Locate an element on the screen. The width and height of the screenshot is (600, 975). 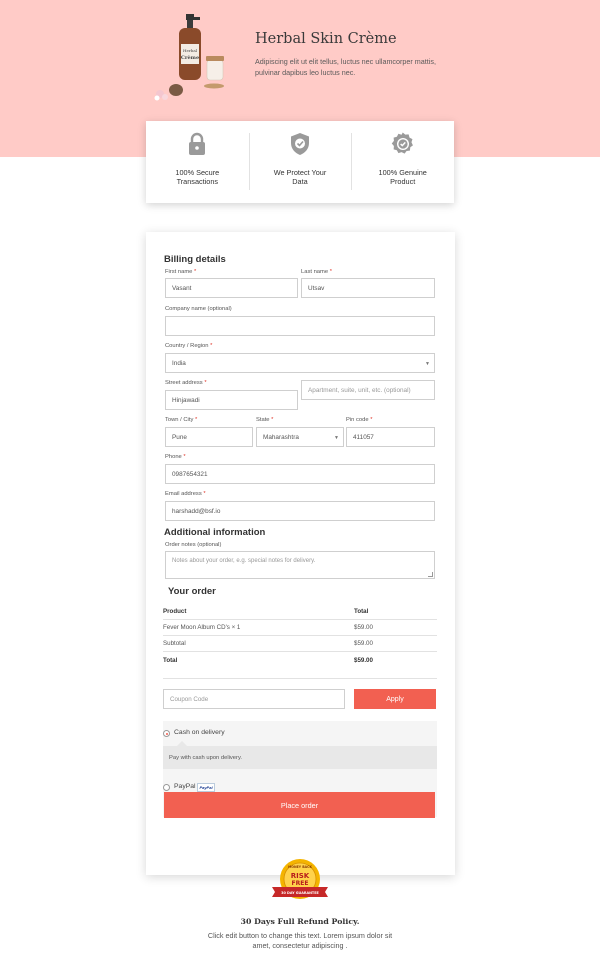
shield-check-icon is located at coordinates (300, 144).